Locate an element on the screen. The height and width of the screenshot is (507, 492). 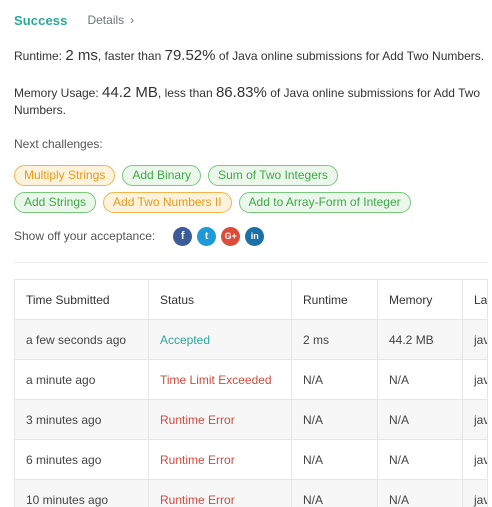
runtime-label: Runtime: is located at coordinates (38, 56).